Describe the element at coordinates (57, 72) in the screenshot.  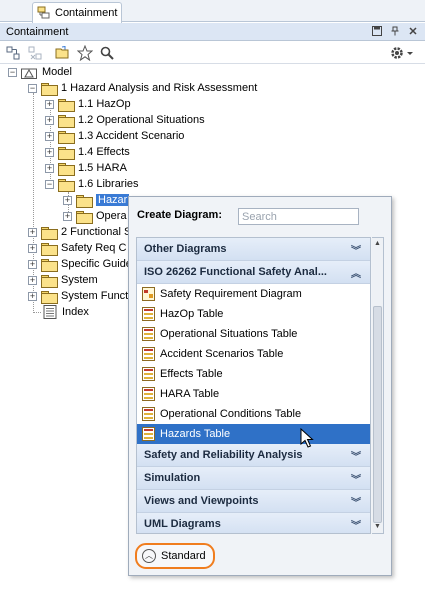
I see `tree-label: Model` at that location.